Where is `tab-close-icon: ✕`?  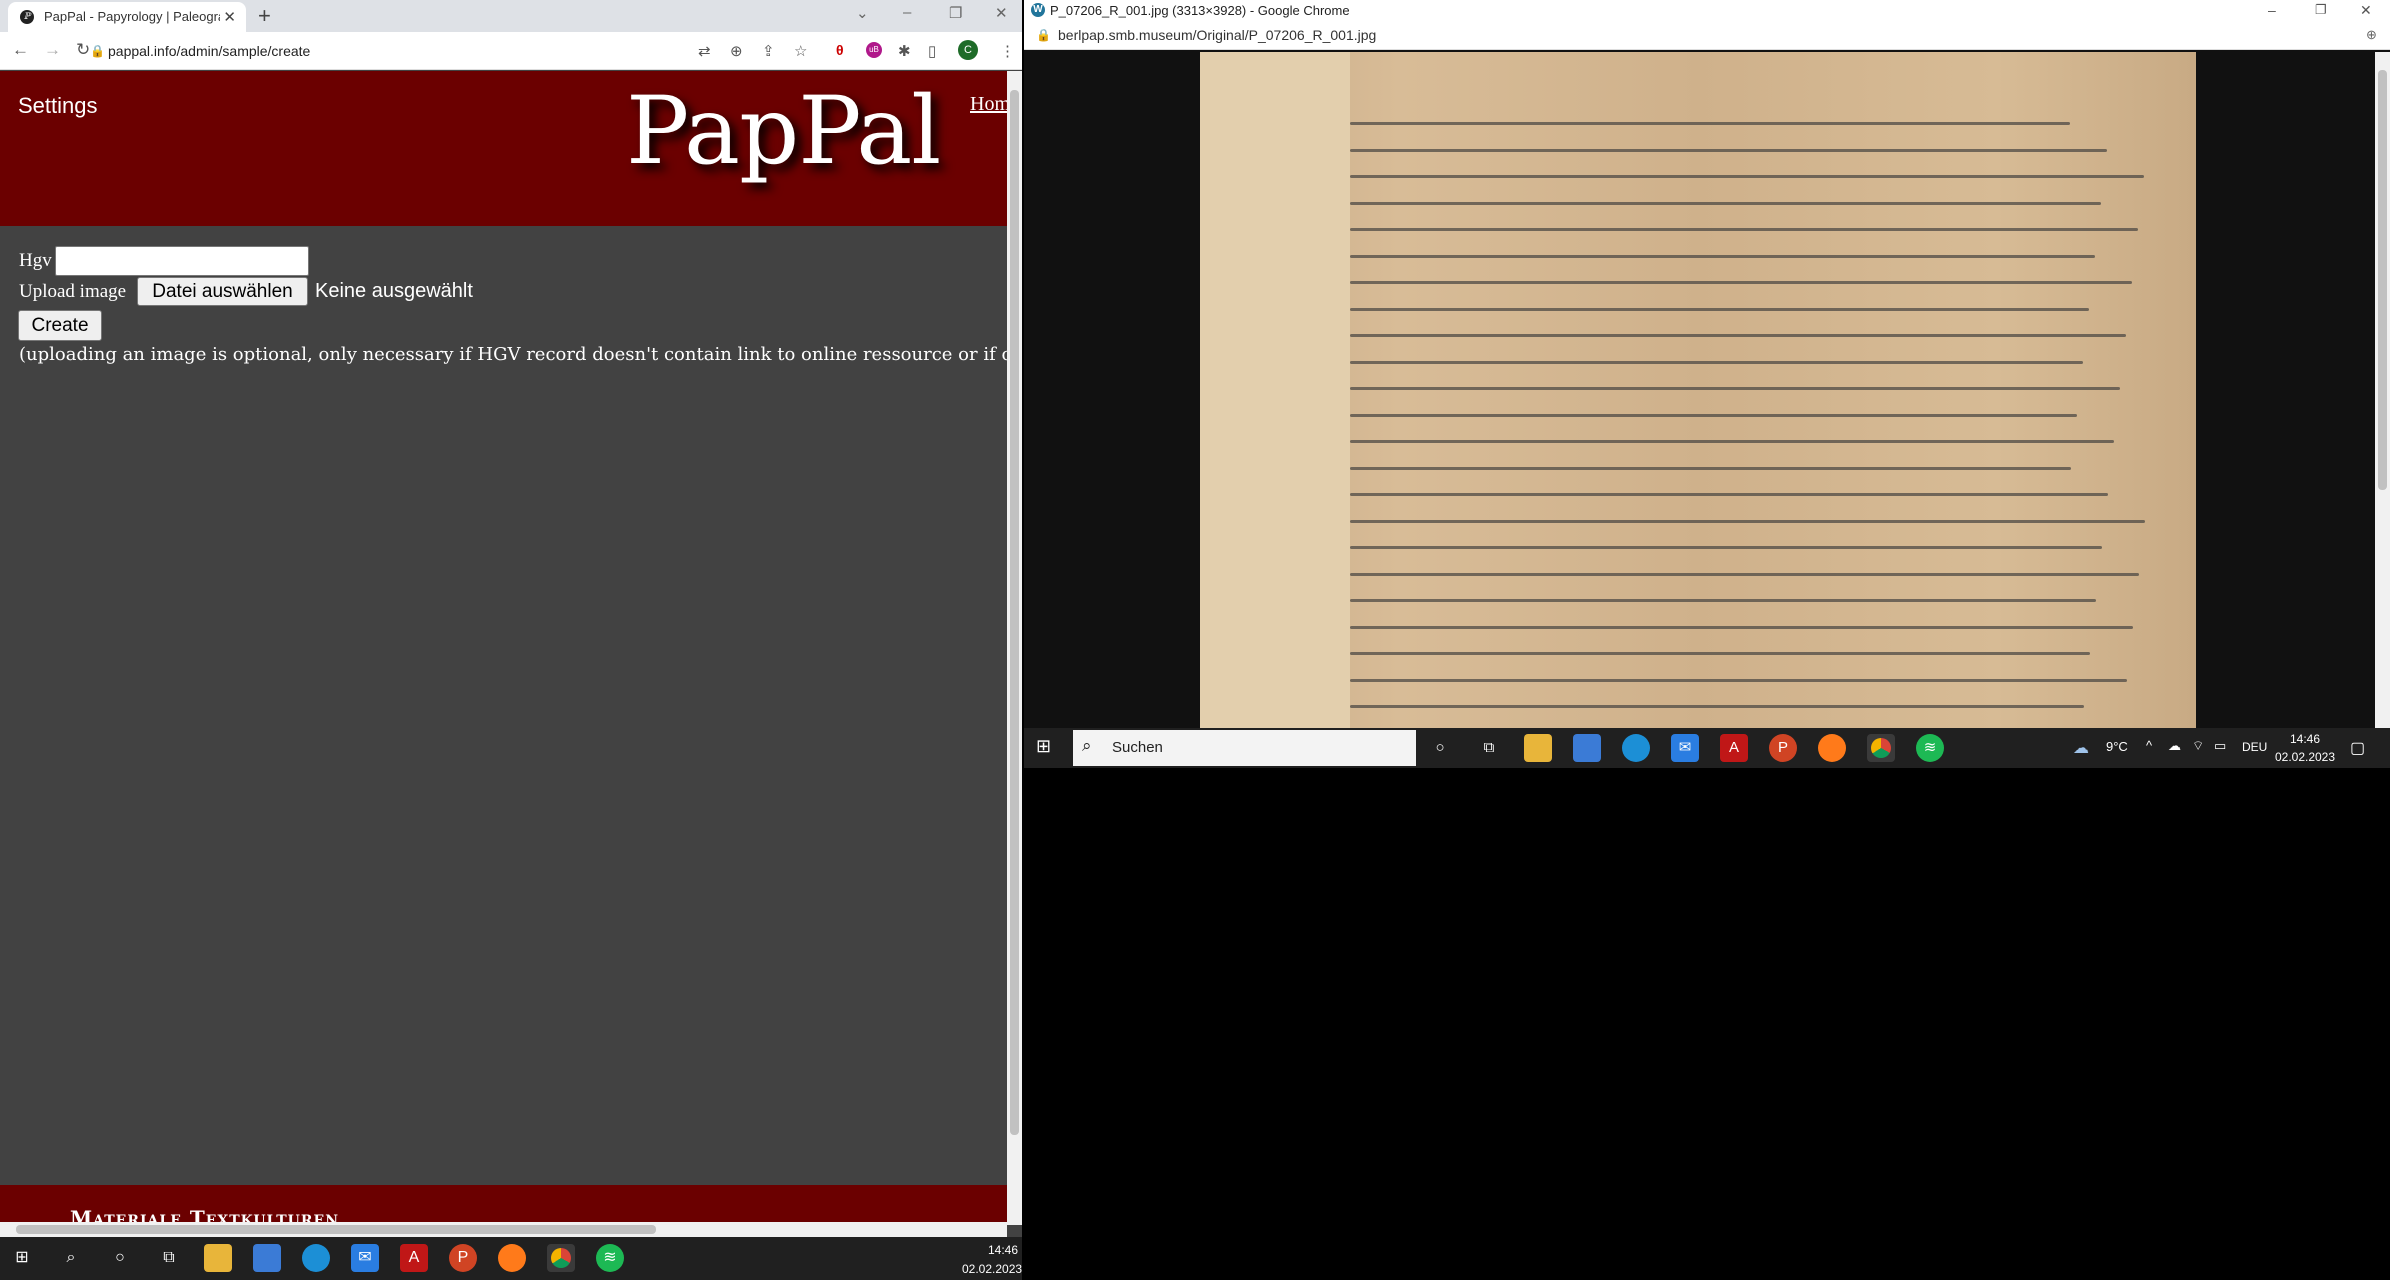
tab-close-icon: ✕ is located at coordinates (229, 17).